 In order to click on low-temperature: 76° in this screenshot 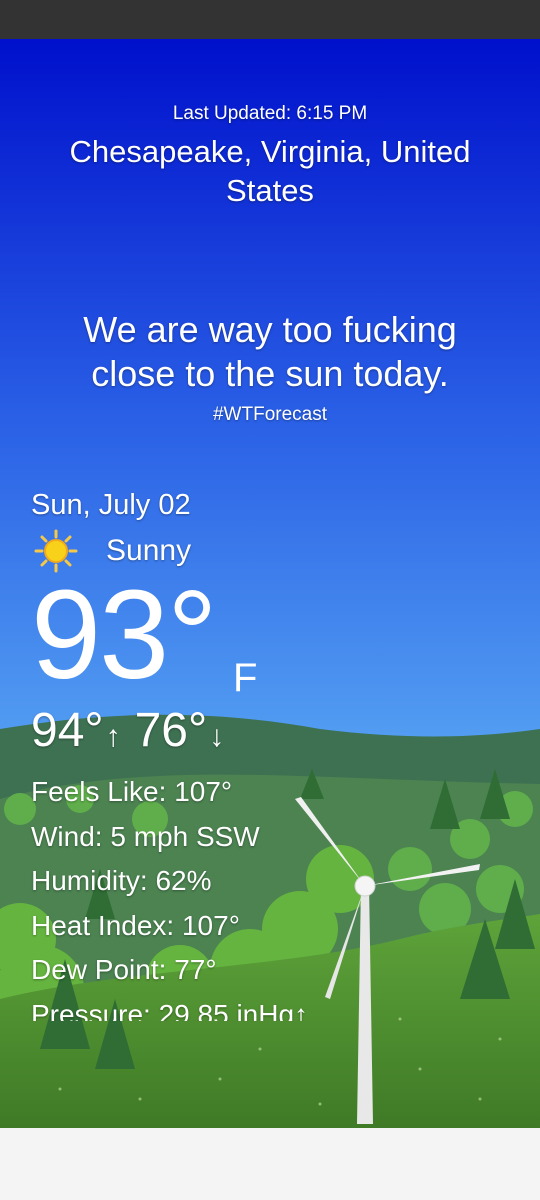, I will do `click(171, 730)`.